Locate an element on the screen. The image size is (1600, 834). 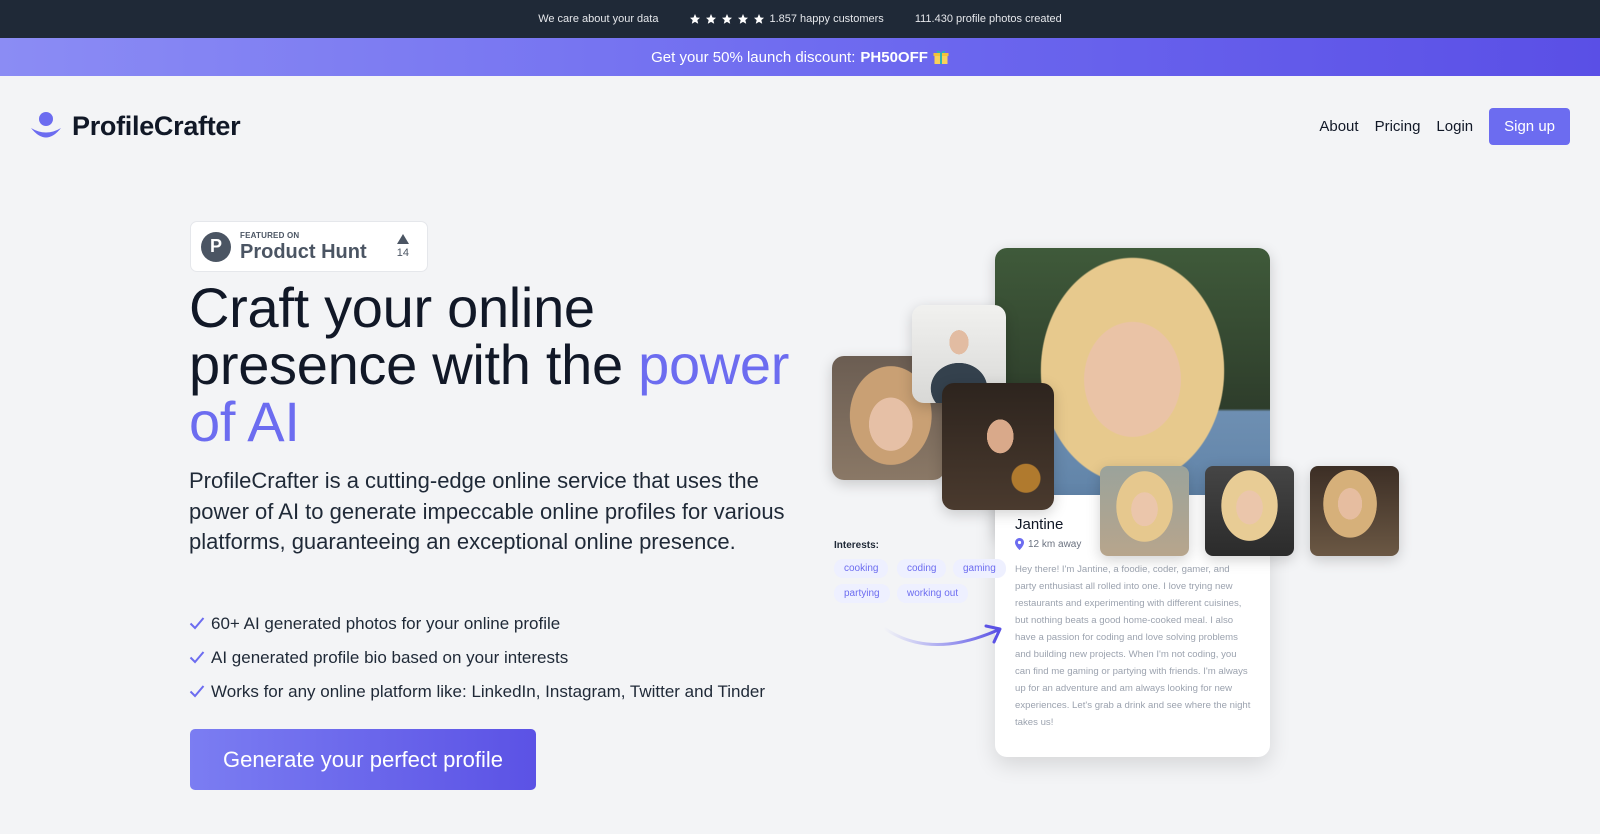
nav-pricing-link: Pricing is located at coordinates (1398, 126).